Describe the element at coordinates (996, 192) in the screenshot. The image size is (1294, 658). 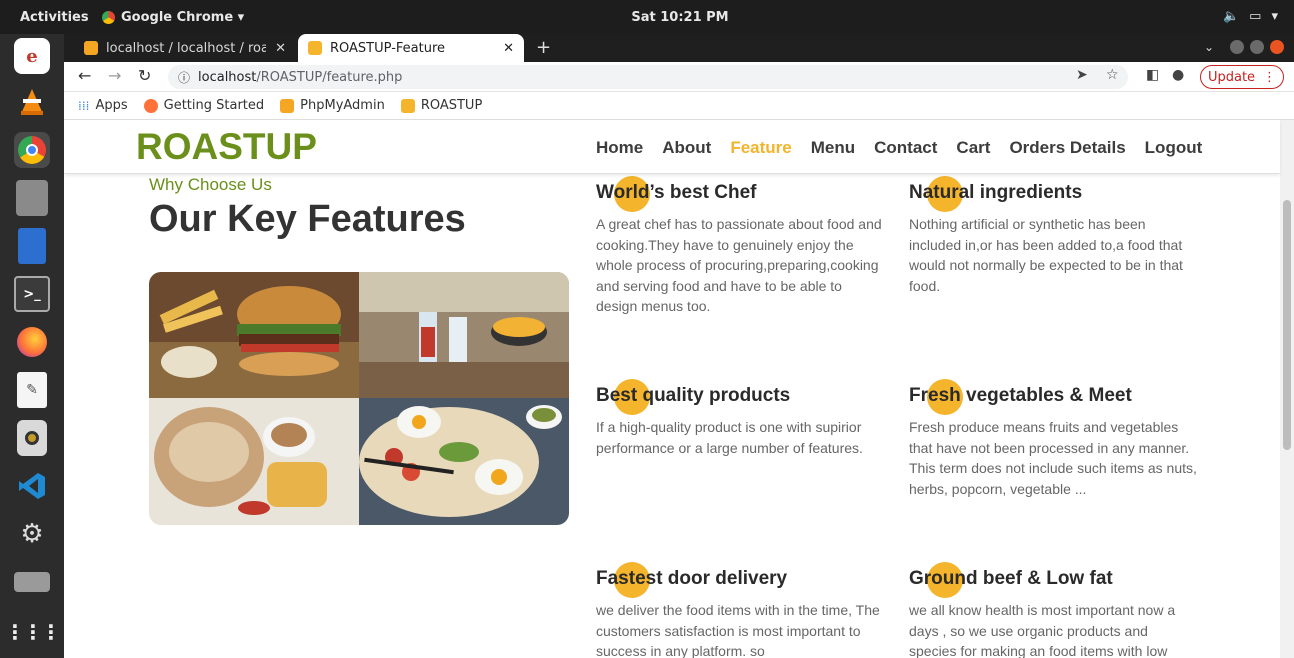
I see `feature-title: Natural ingredients` at that location.